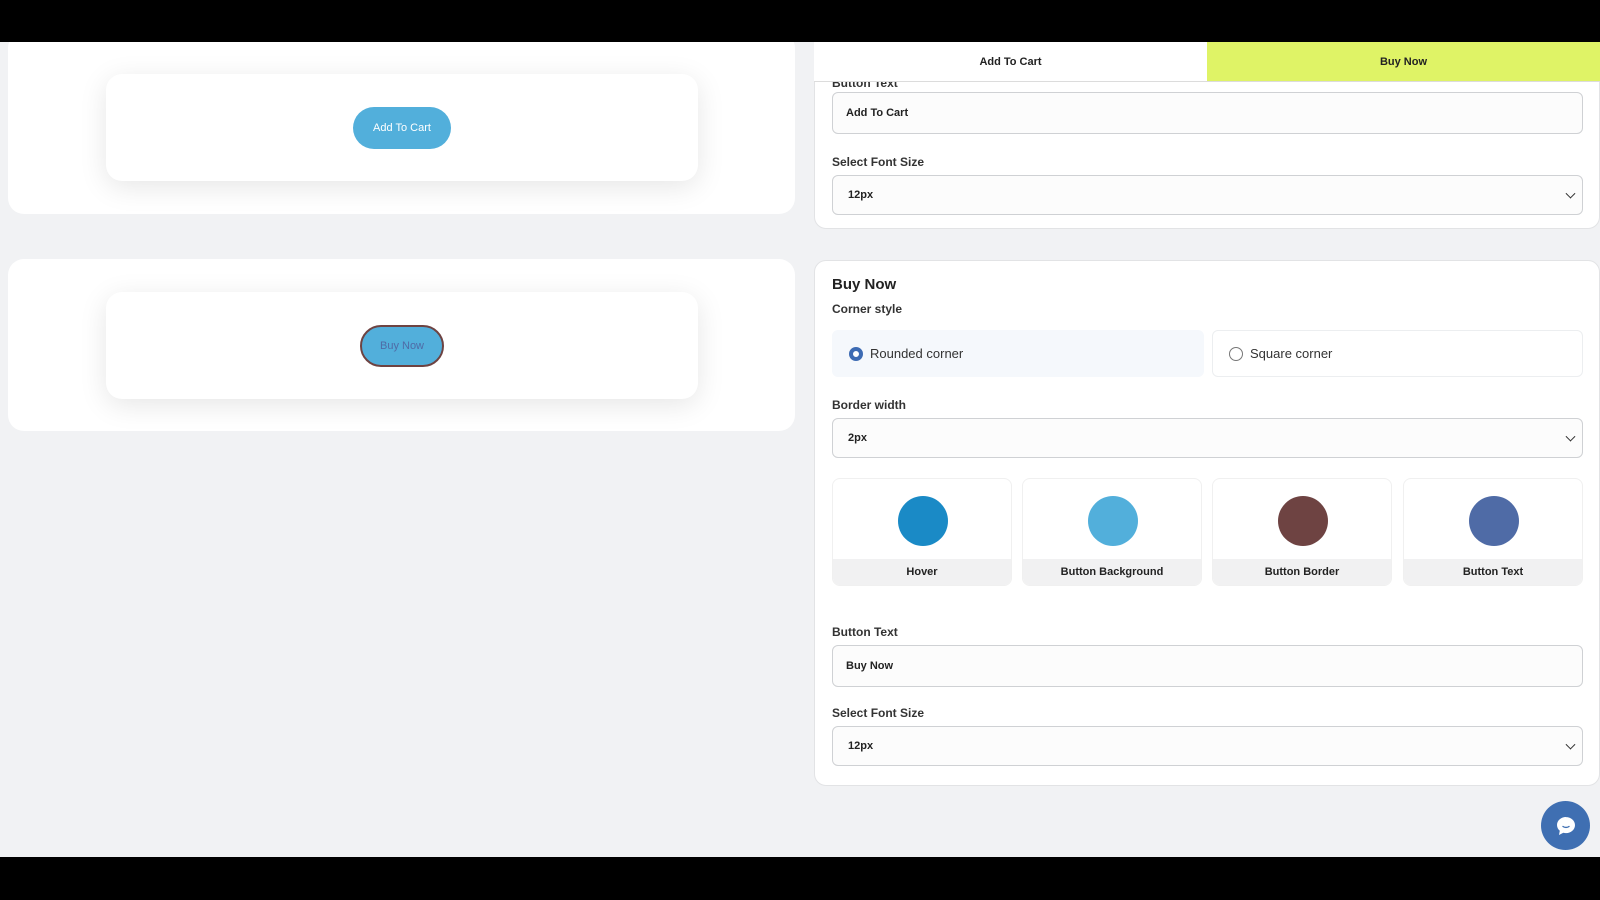 This screenshot has height=900, width=1600. What do you see at coordinates (1112, 572) in the screenshot?
I see `button-background-color-label: Button Background` at bounding box center [1112, 572].